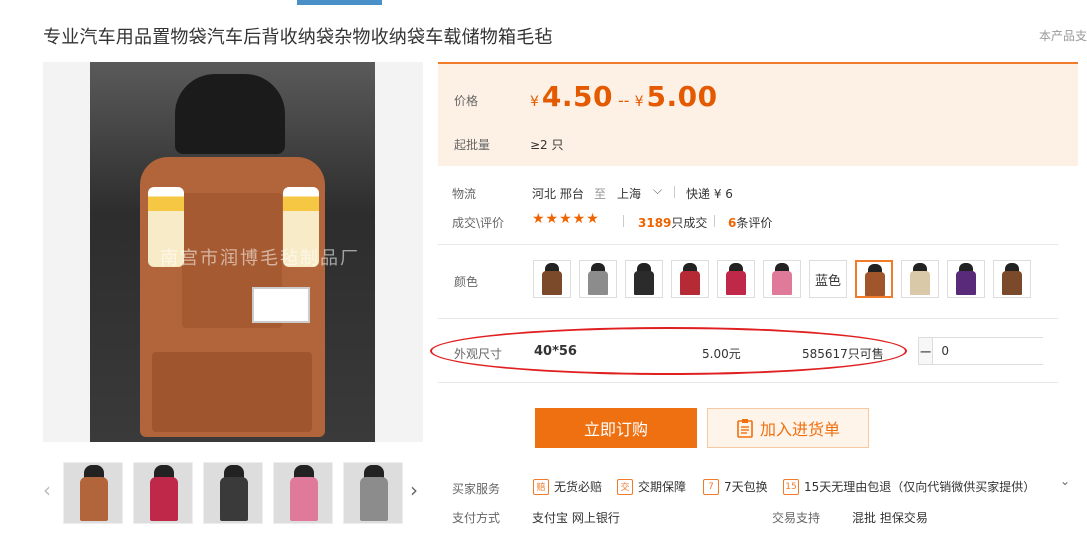 The width and height of the screenshot is (1087, 551). What do you see at coordinates (750, 222) in the screenshot?
I see `review-count: 6条评价` at bounding box center [750, 222].